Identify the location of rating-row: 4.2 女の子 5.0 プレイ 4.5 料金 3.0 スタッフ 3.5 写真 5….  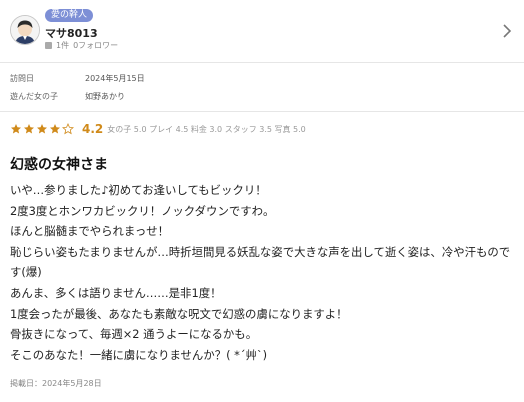
(158, 129).